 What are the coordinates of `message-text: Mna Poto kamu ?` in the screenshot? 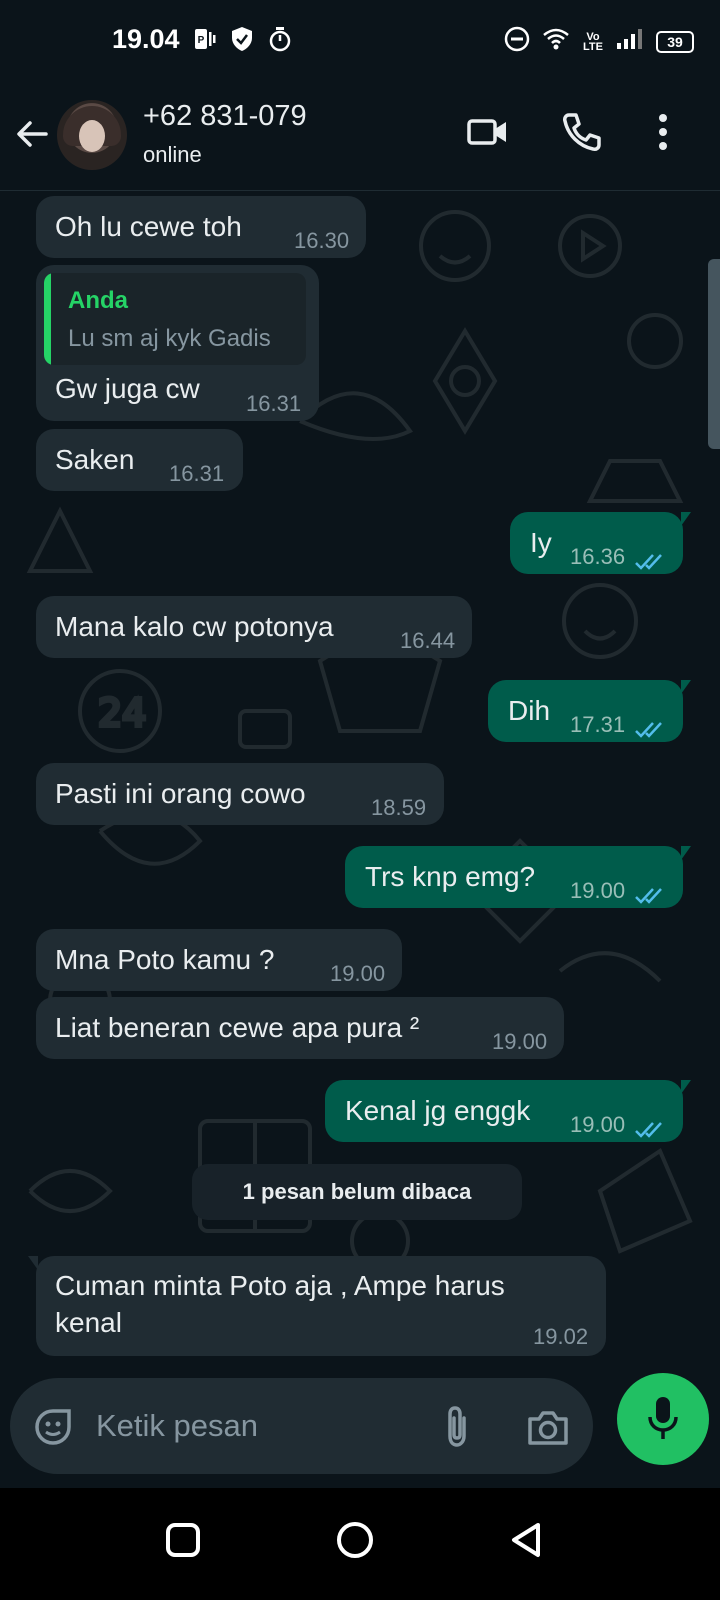 It's located at (165, 959).